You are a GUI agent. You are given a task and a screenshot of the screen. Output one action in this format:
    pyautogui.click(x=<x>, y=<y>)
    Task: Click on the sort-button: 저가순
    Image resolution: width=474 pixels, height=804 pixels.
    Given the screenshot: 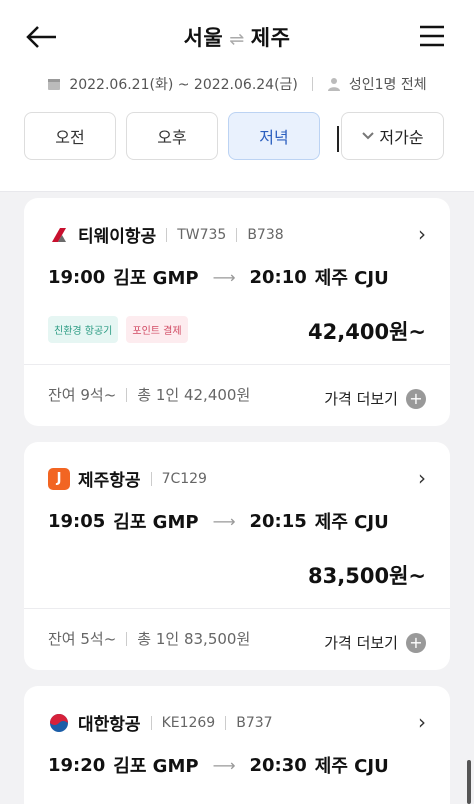 What is the action you would take?
    pyautogui.click(x=392, y=136)
    